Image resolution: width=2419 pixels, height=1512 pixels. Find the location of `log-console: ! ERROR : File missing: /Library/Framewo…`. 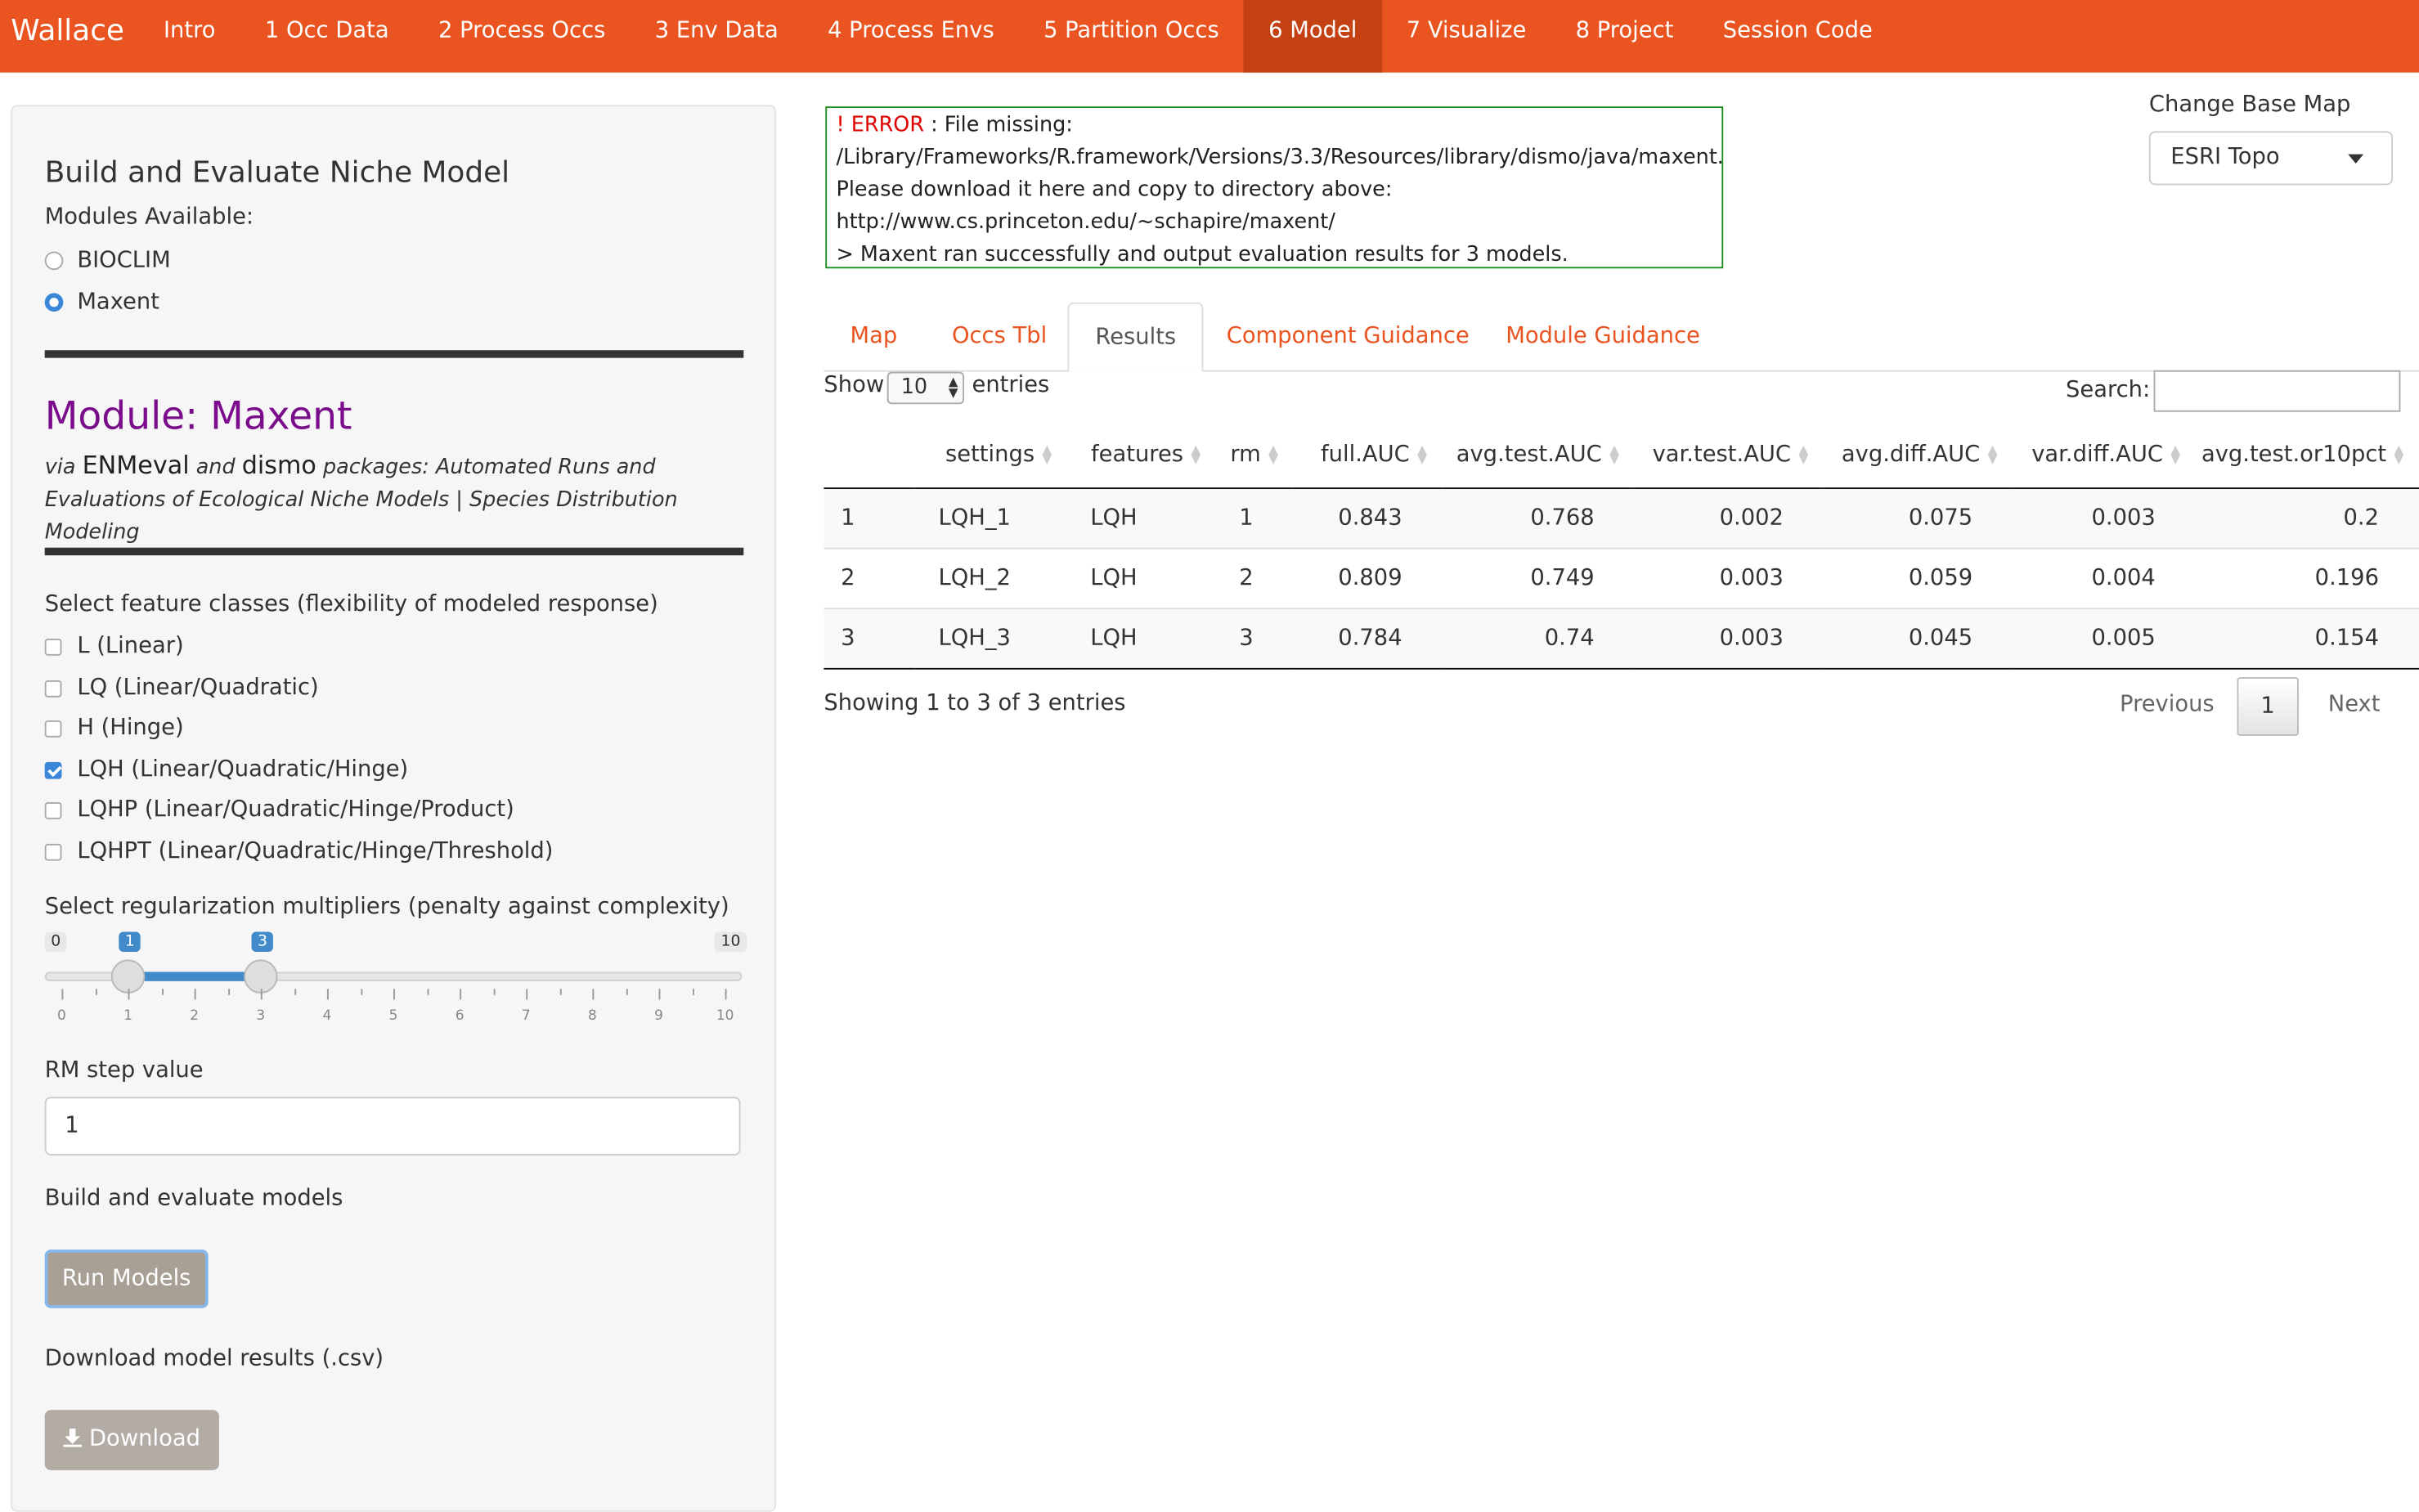

log-console: ! ERROR : File missing: /Library/Framewo… is located at coordinates (1274, 187).